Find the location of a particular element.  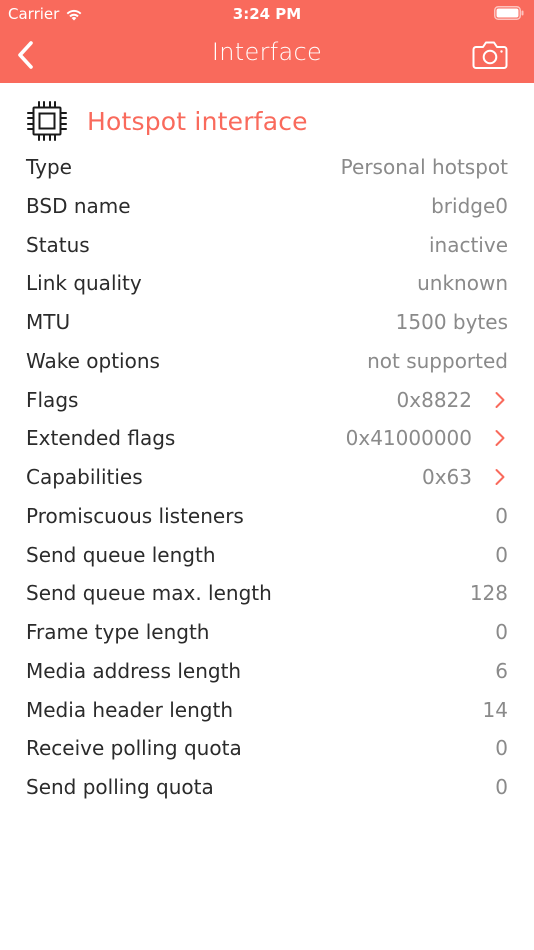

detail-row: Frame type length 0 is located at coordinates (267, 632).